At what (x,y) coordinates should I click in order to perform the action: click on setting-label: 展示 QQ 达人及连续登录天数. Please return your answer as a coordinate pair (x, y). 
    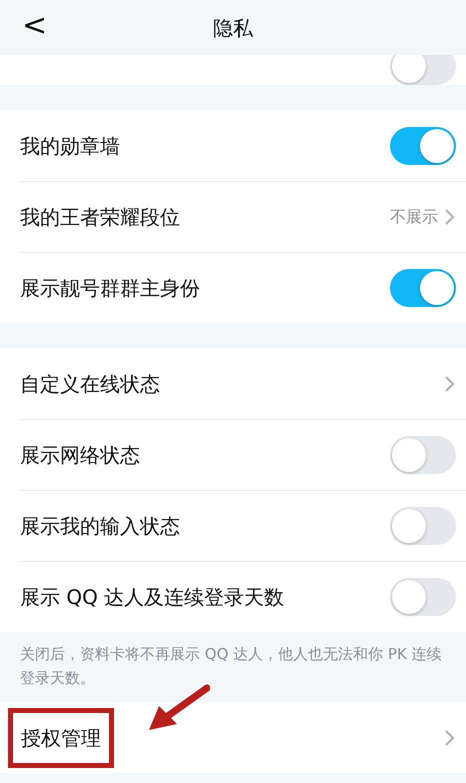
    Looking at the image, I should click on (152, 597).